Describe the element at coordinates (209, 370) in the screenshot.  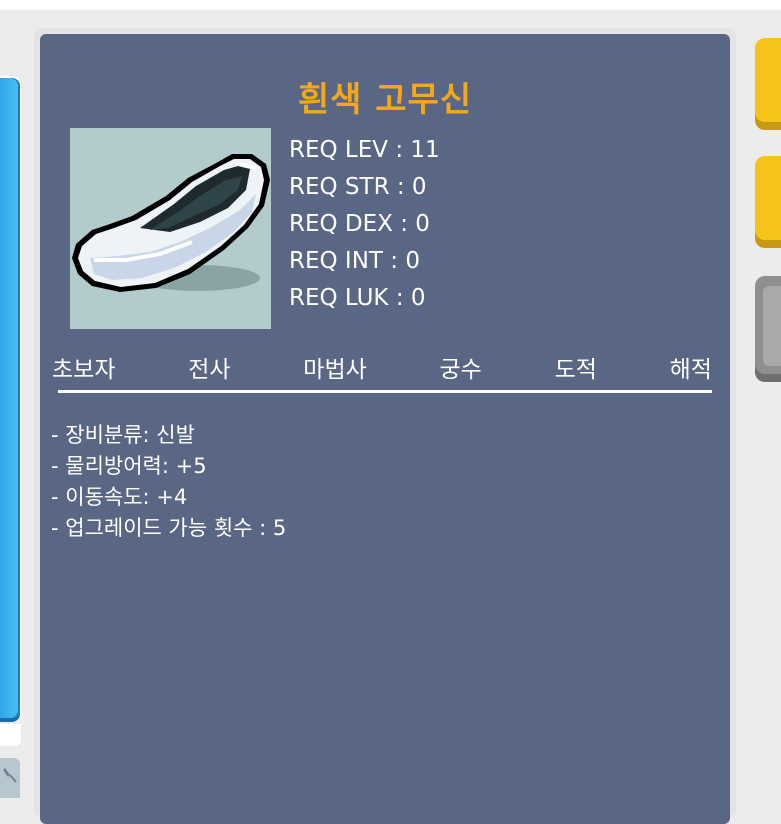
I see `job-warrior: 전사` at that location.